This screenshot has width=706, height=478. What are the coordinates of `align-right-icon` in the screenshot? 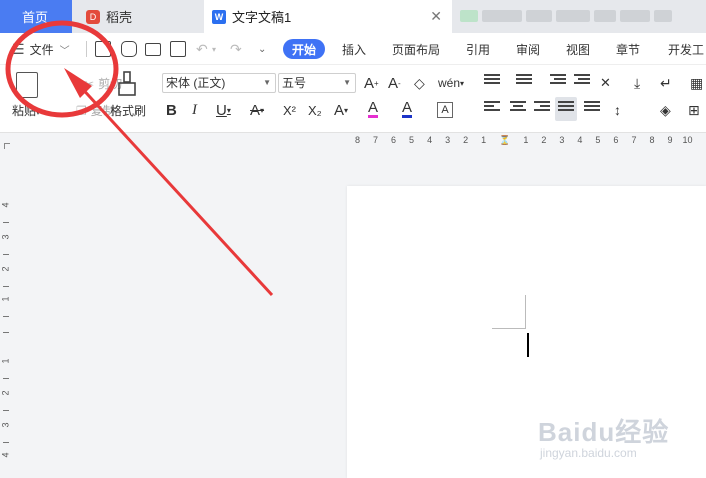 It's located at (542, 108).